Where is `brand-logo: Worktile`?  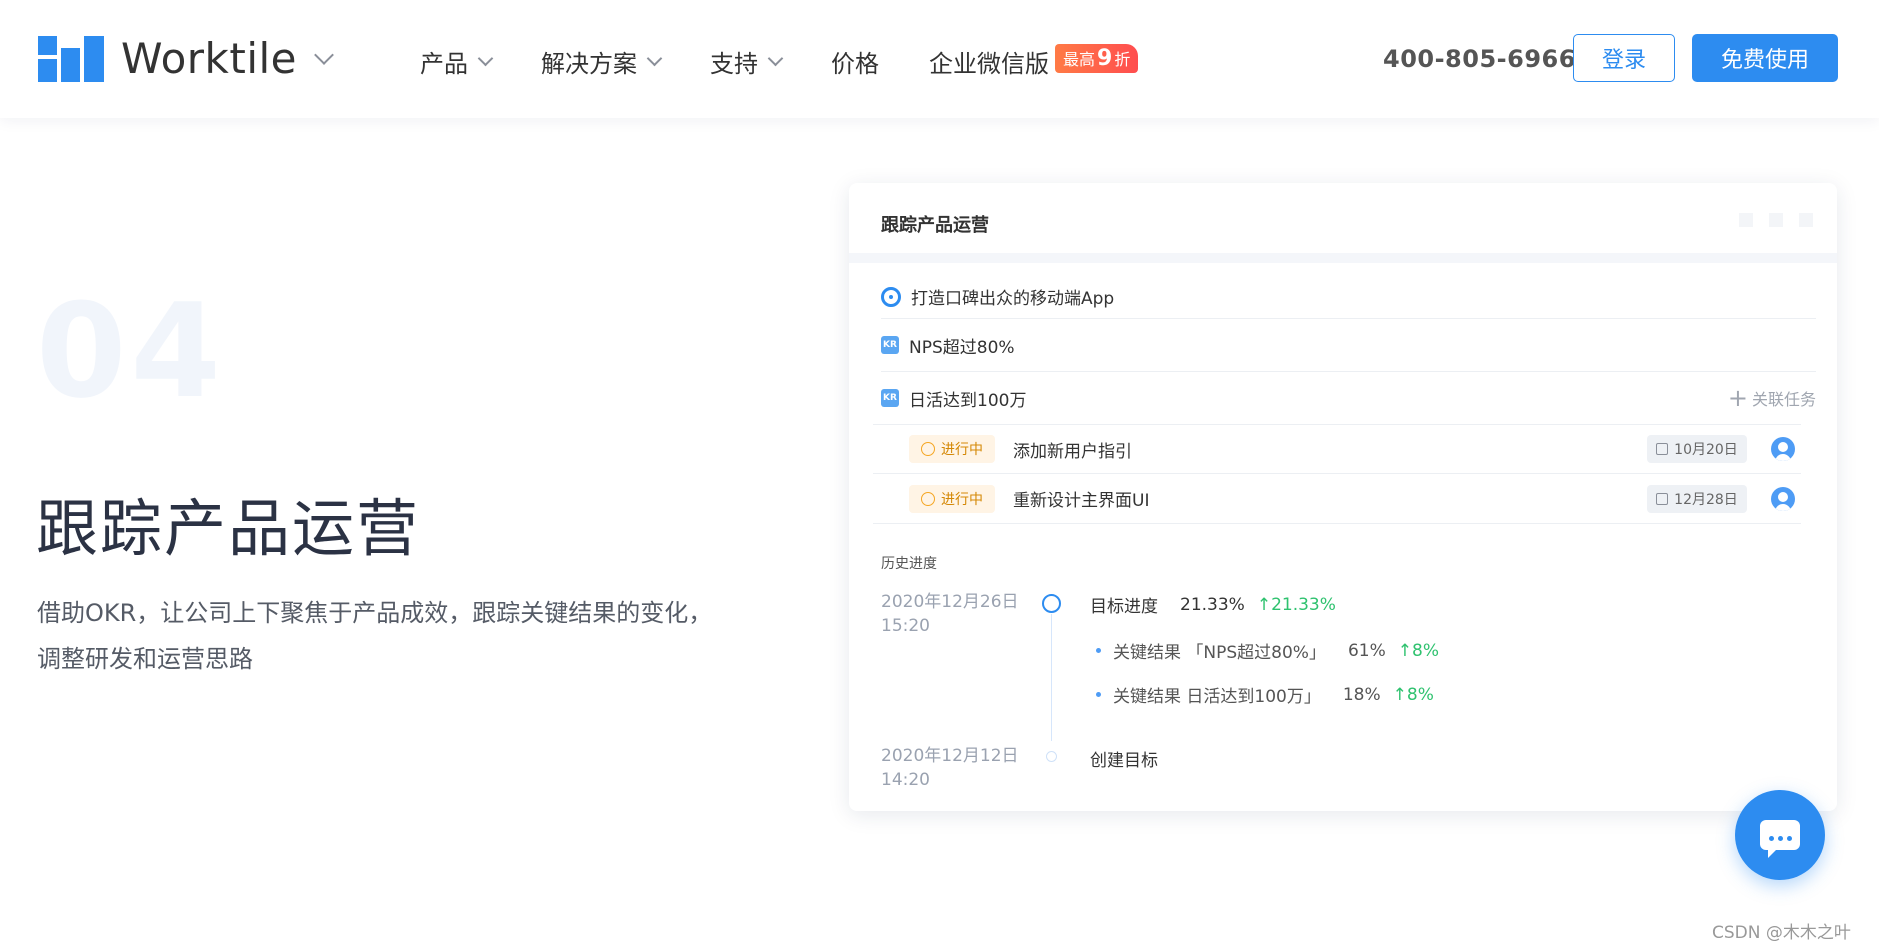
brand-logo: Worktile is located at coordinates (186, 58).